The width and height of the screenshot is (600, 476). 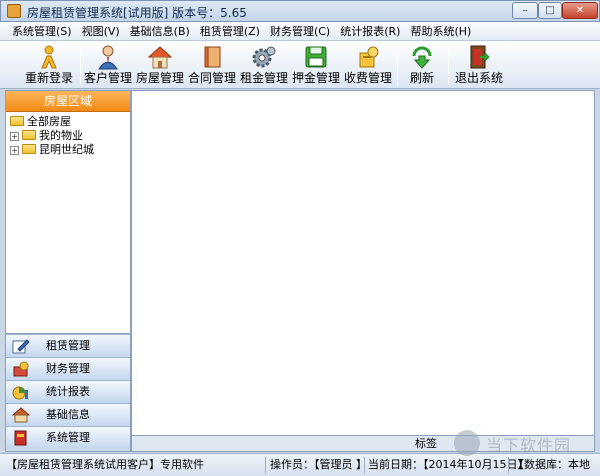 I want to click on refresh-icon, so click(x=422, y=57).